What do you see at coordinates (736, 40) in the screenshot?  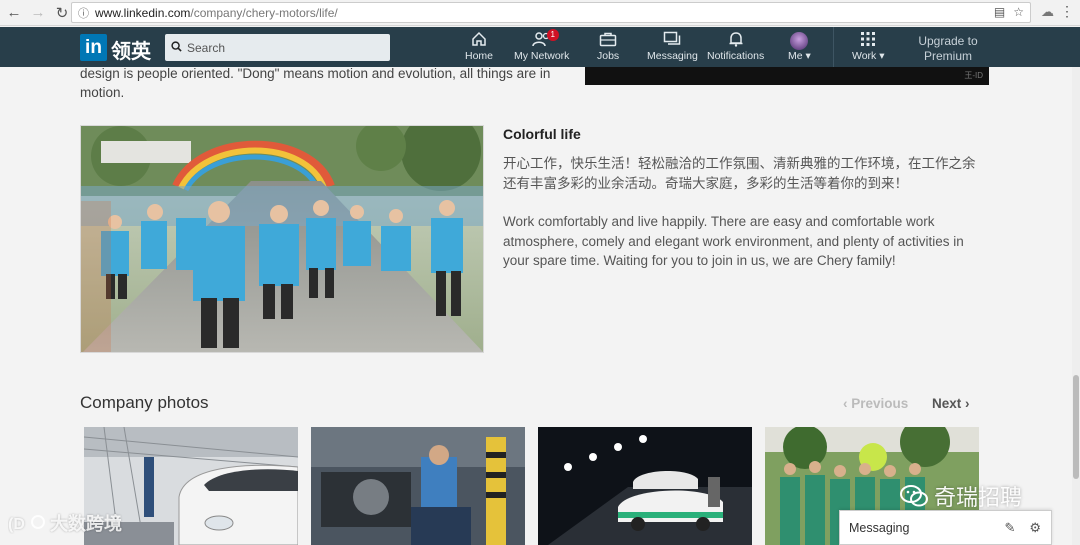 I see `bell-icon` at bounding box center [736, 40].